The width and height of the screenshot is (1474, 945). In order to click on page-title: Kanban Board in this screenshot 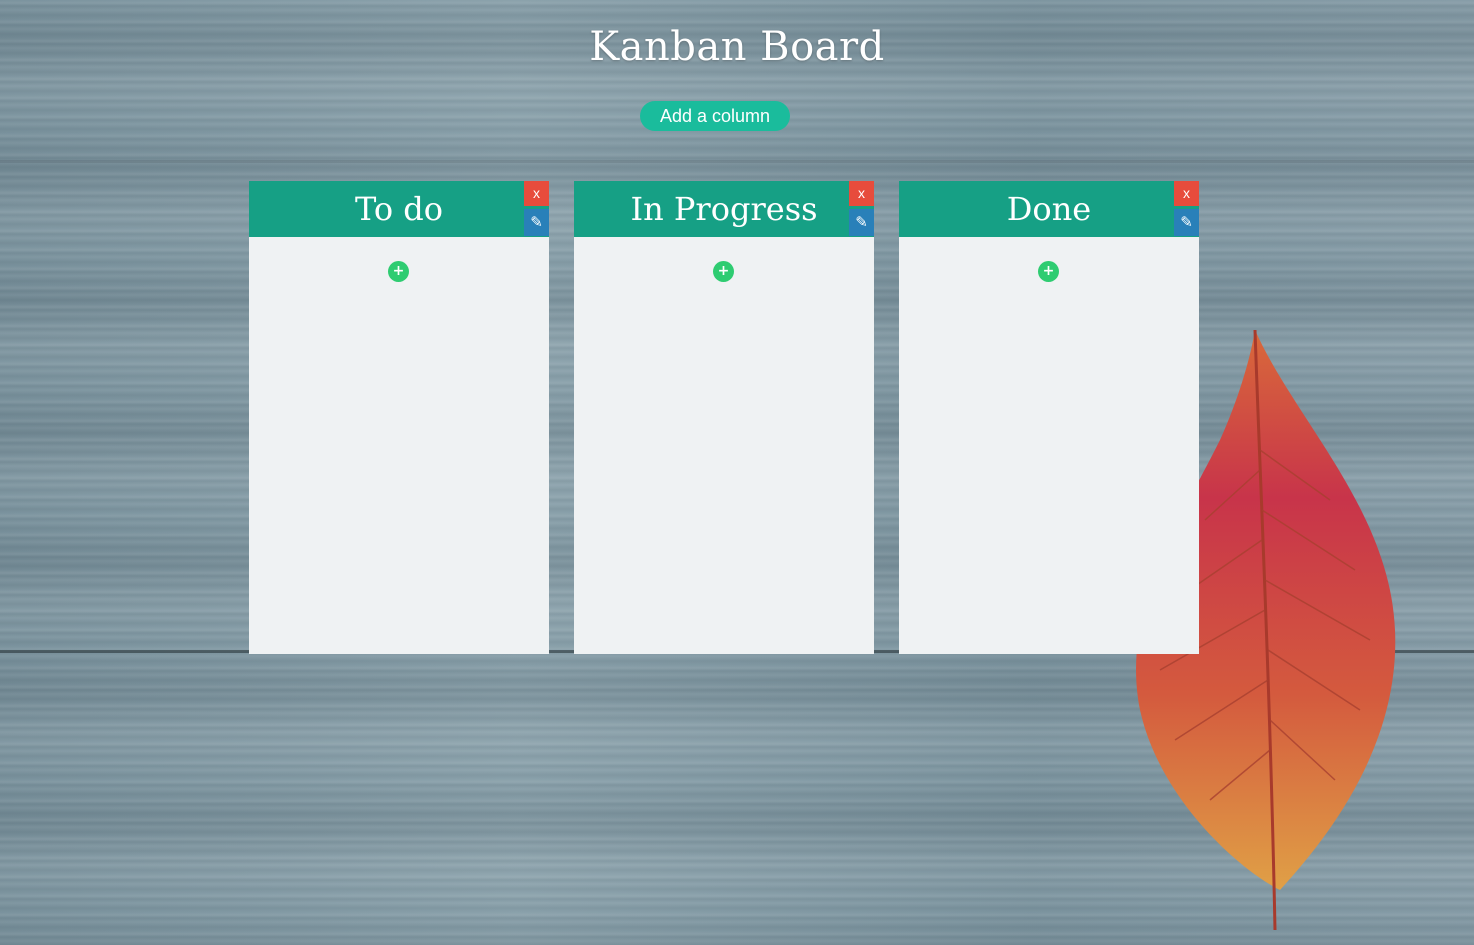, I will do `click(737, 47)`.